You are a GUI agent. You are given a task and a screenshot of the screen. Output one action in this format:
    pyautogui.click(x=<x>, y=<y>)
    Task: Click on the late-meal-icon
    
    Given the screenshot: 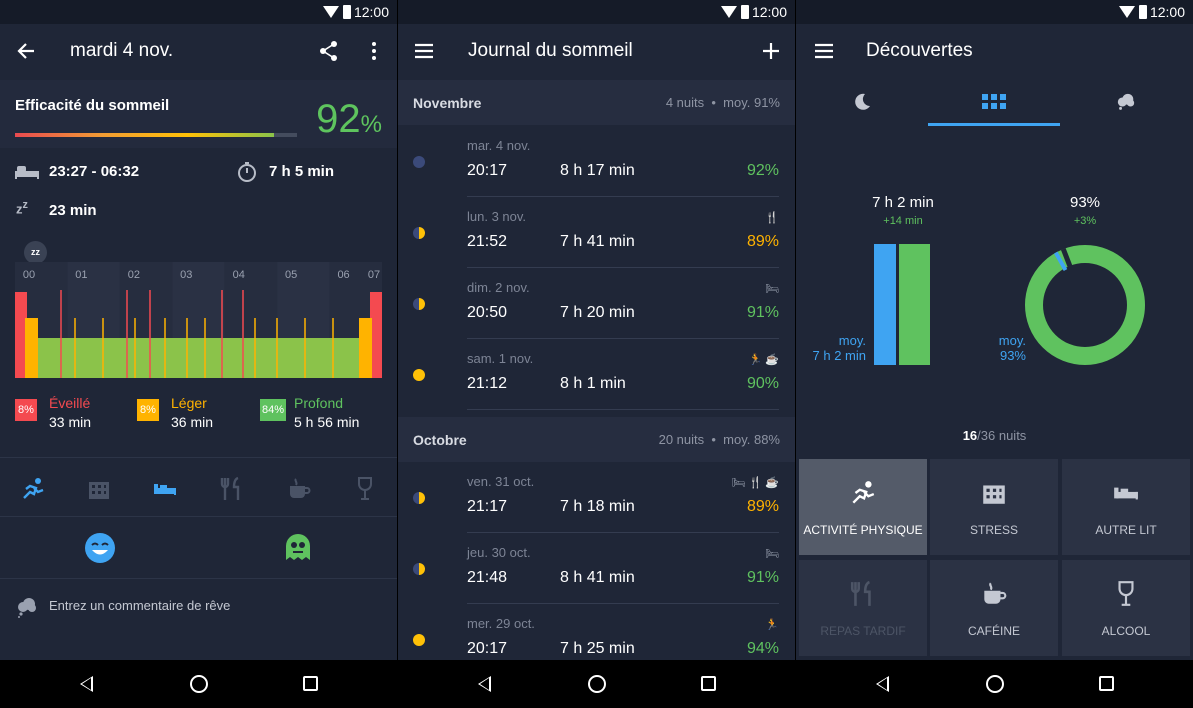 What is the action you would take?
    pyautogui.click(x=232, y=489)
    